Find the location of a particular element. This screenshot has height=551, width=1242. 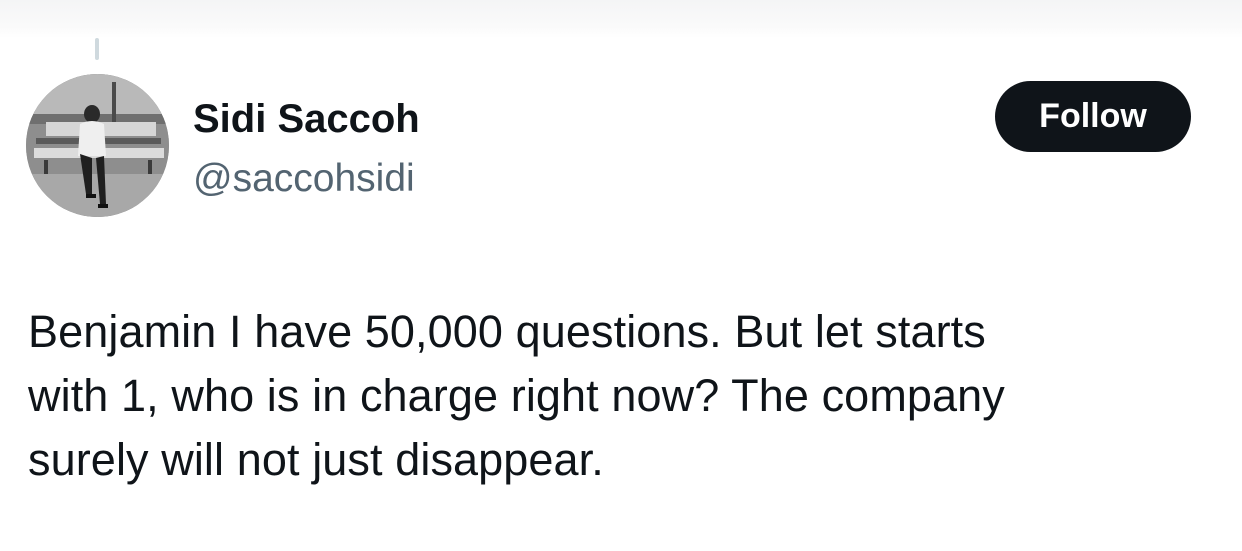

avatar is located at coordinates (97, 145).